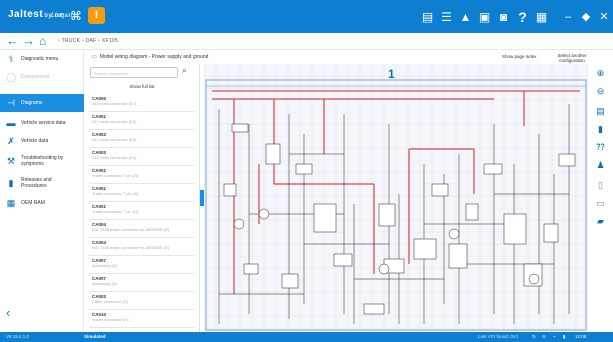 The height and width of the screenshot is (342, 613). Describe the element at coordinates (114, 139) in the screenshot. I see `component-description: 24V main connector (D3)` at that location.